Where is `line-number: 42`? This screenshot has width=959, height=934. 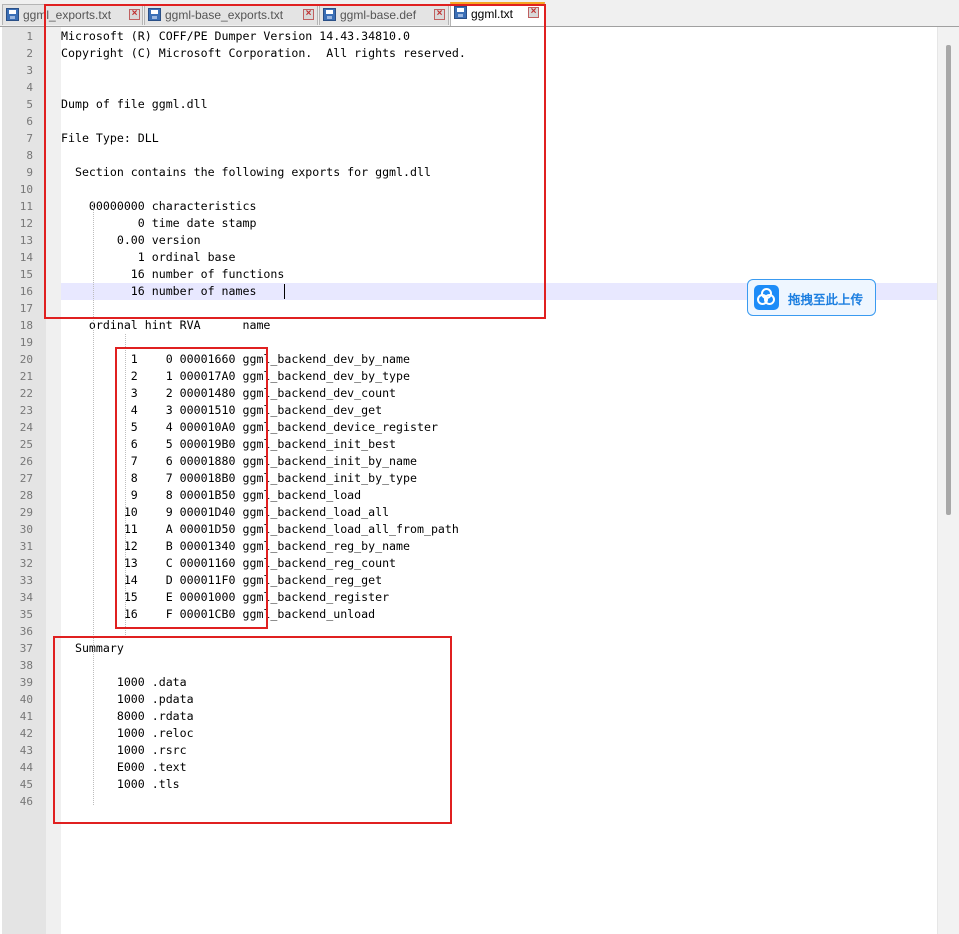 line-number: 42 is located at coordinates (26, 733).